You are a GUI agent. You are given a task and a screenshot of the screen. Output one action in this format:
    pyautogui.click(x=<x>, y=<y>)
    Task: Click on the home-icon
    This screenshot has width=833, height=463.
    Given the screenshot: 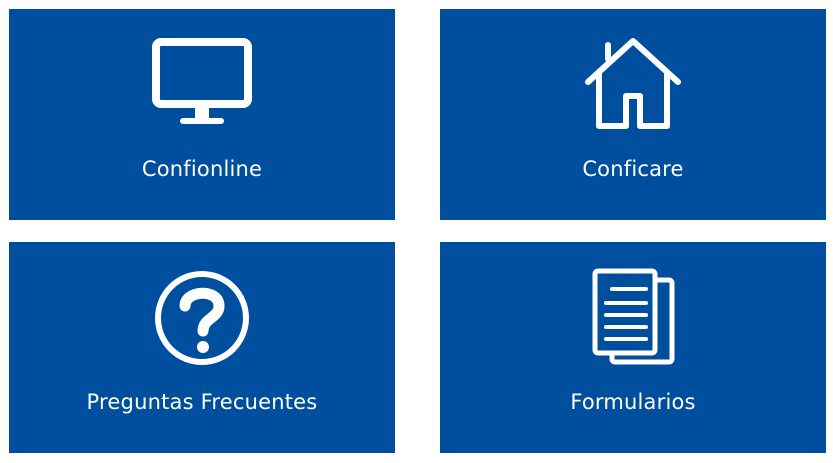 What is the action you would take?
    pyautogui.click(x=633, y=85)
    